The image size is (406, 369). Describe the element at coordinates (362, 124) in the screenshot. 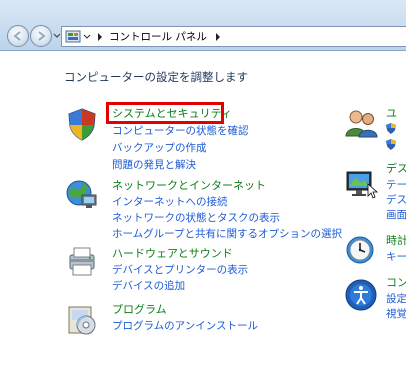

I see `users-icon` at that location.